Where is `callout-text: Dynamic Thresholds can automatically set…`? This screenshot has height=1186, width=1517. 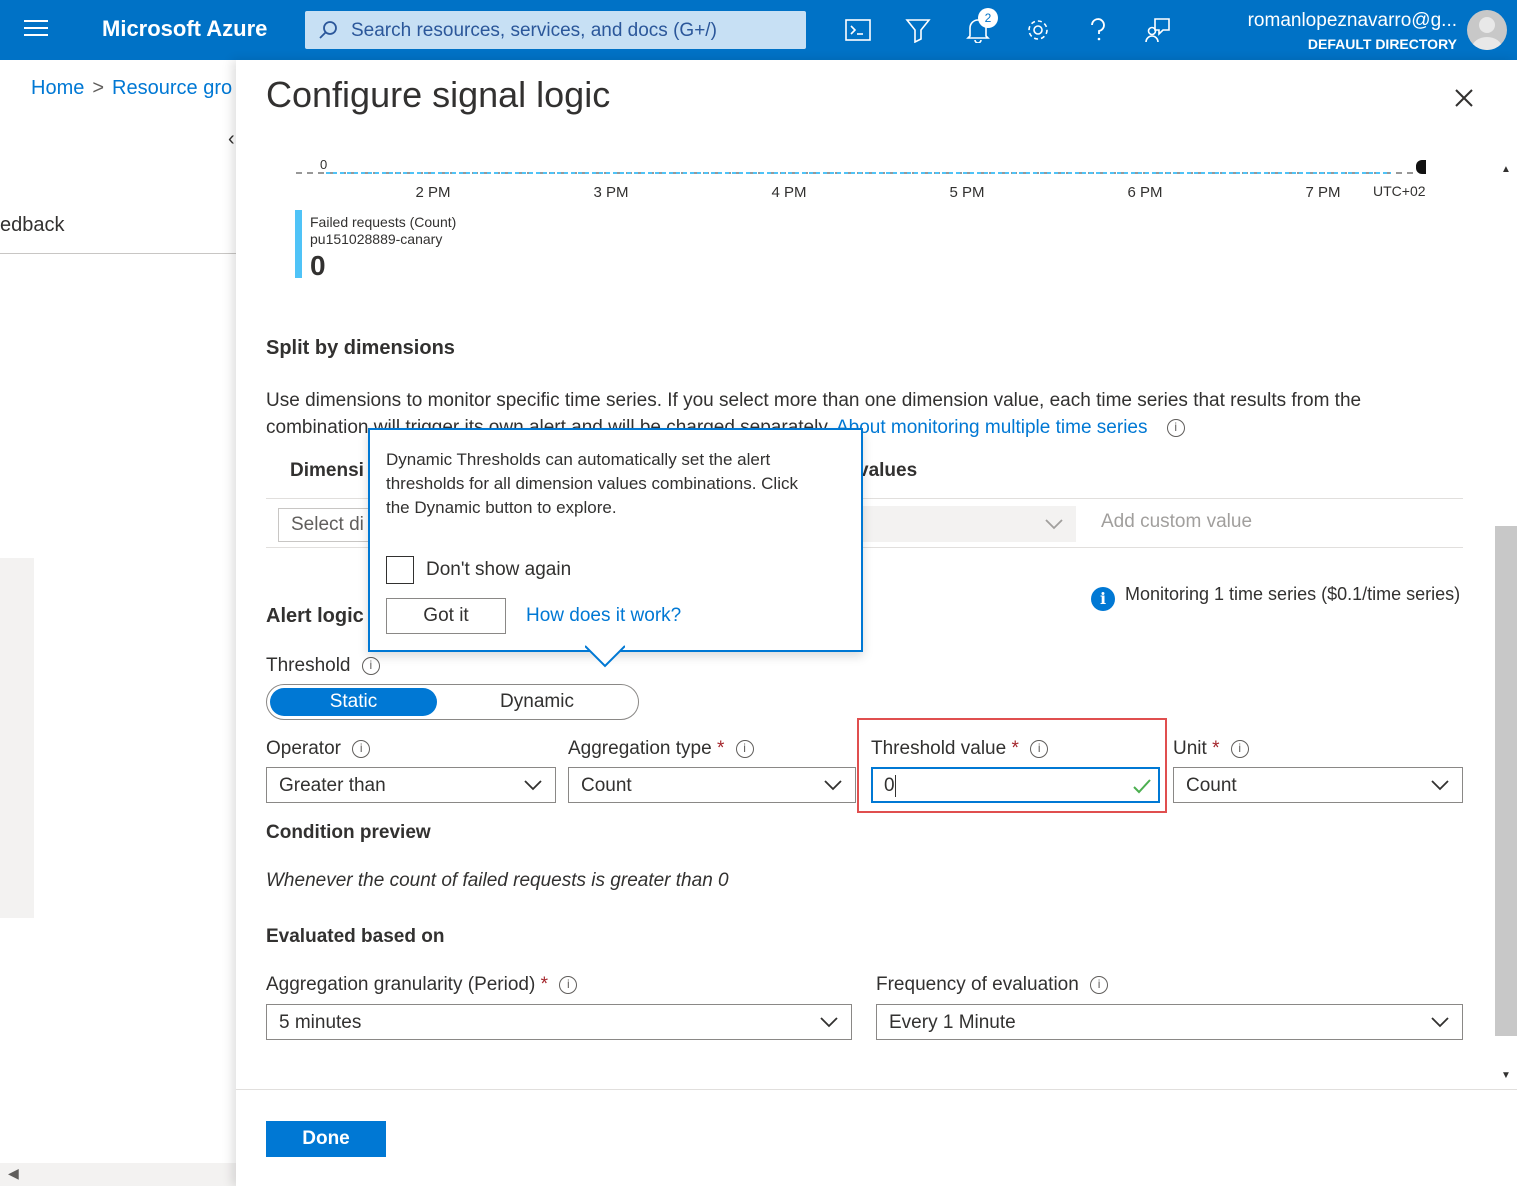 callout-text: Dynamic Thresholds can automatically set… is located at coordinates (592, 483).